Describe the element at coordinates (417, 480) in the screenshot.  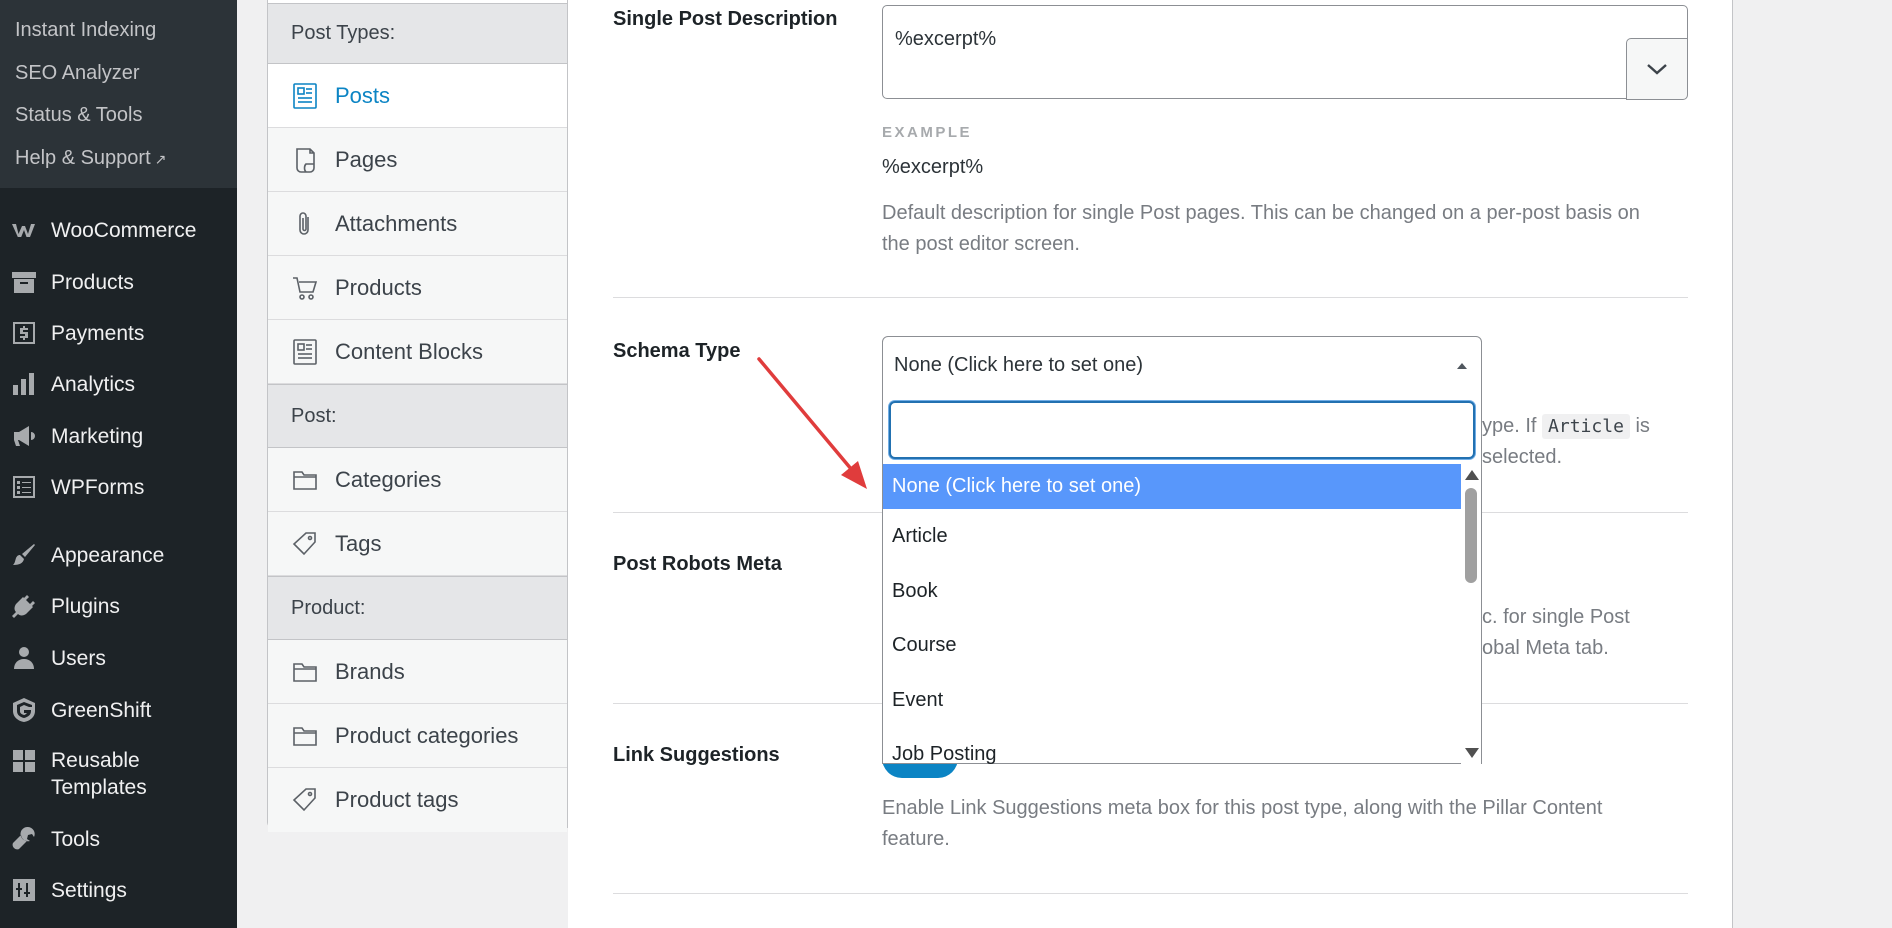
I see `tab-categories: Categories` at that location.